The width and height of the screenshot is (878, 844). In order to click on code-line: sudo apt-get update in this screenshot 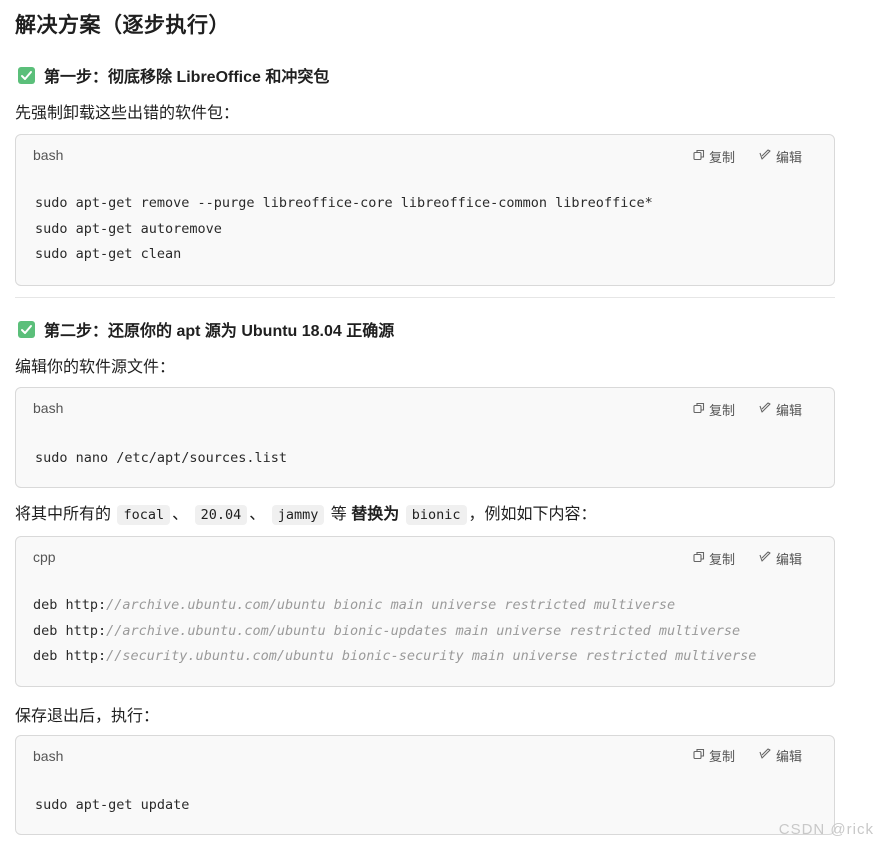, I will do `click(112, 805)`.